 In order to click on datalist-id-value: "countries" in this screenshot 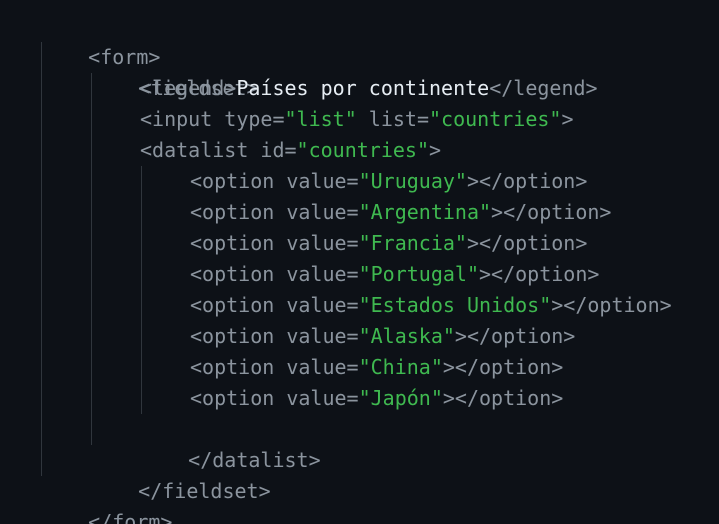, I will do `click(362, 150)`.